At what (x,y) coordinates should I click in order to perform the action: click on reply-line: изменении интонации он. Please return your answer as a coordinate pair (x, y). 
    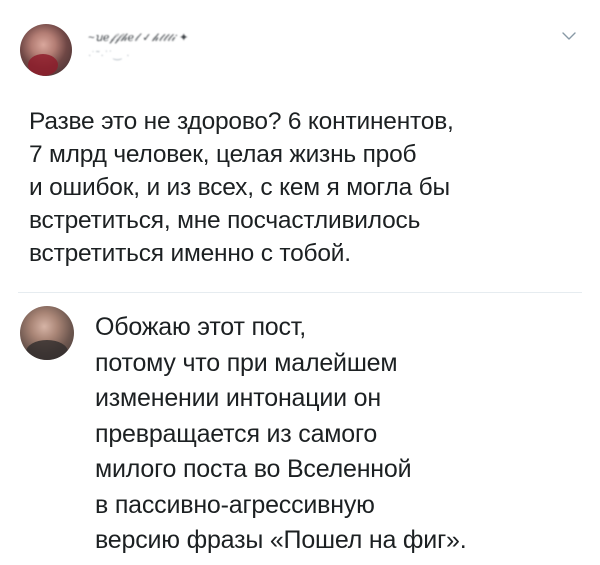
    Looking at the image, I should click on (238, 398).